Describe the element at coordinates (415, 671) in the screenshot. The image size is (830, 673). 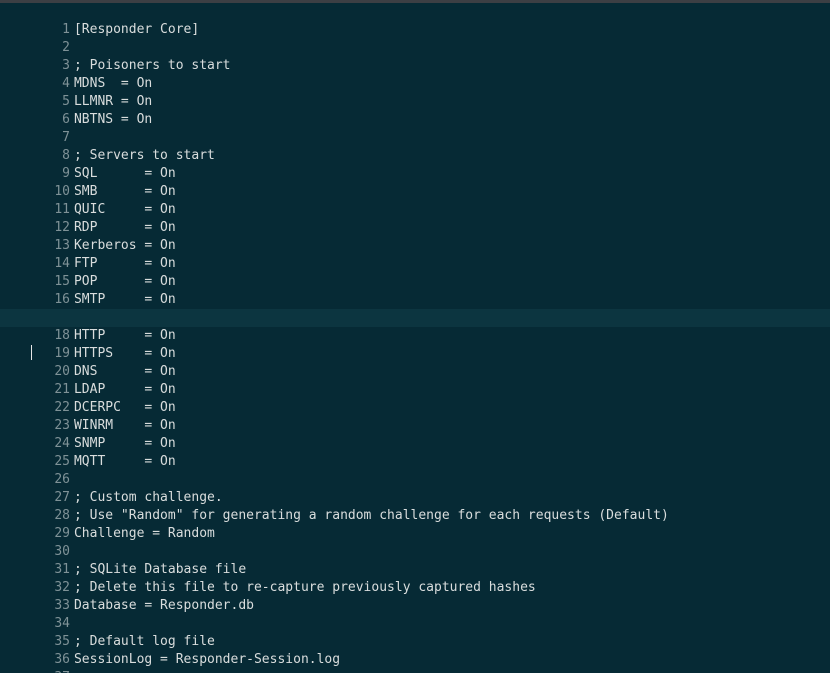
I see `editor-line: 38; Poisoners log` at that location.